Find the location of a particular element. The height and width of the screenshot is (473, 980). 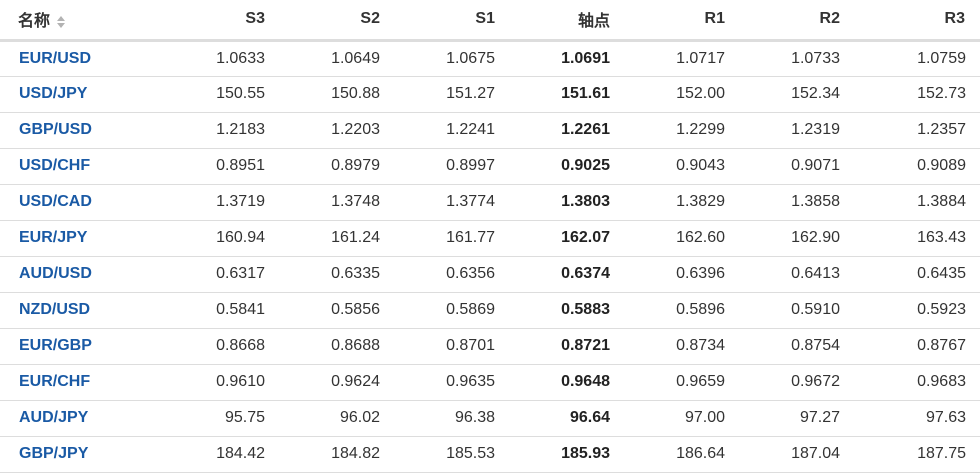

pair-cell: USD/CHF is located at coordinates (82, 166).